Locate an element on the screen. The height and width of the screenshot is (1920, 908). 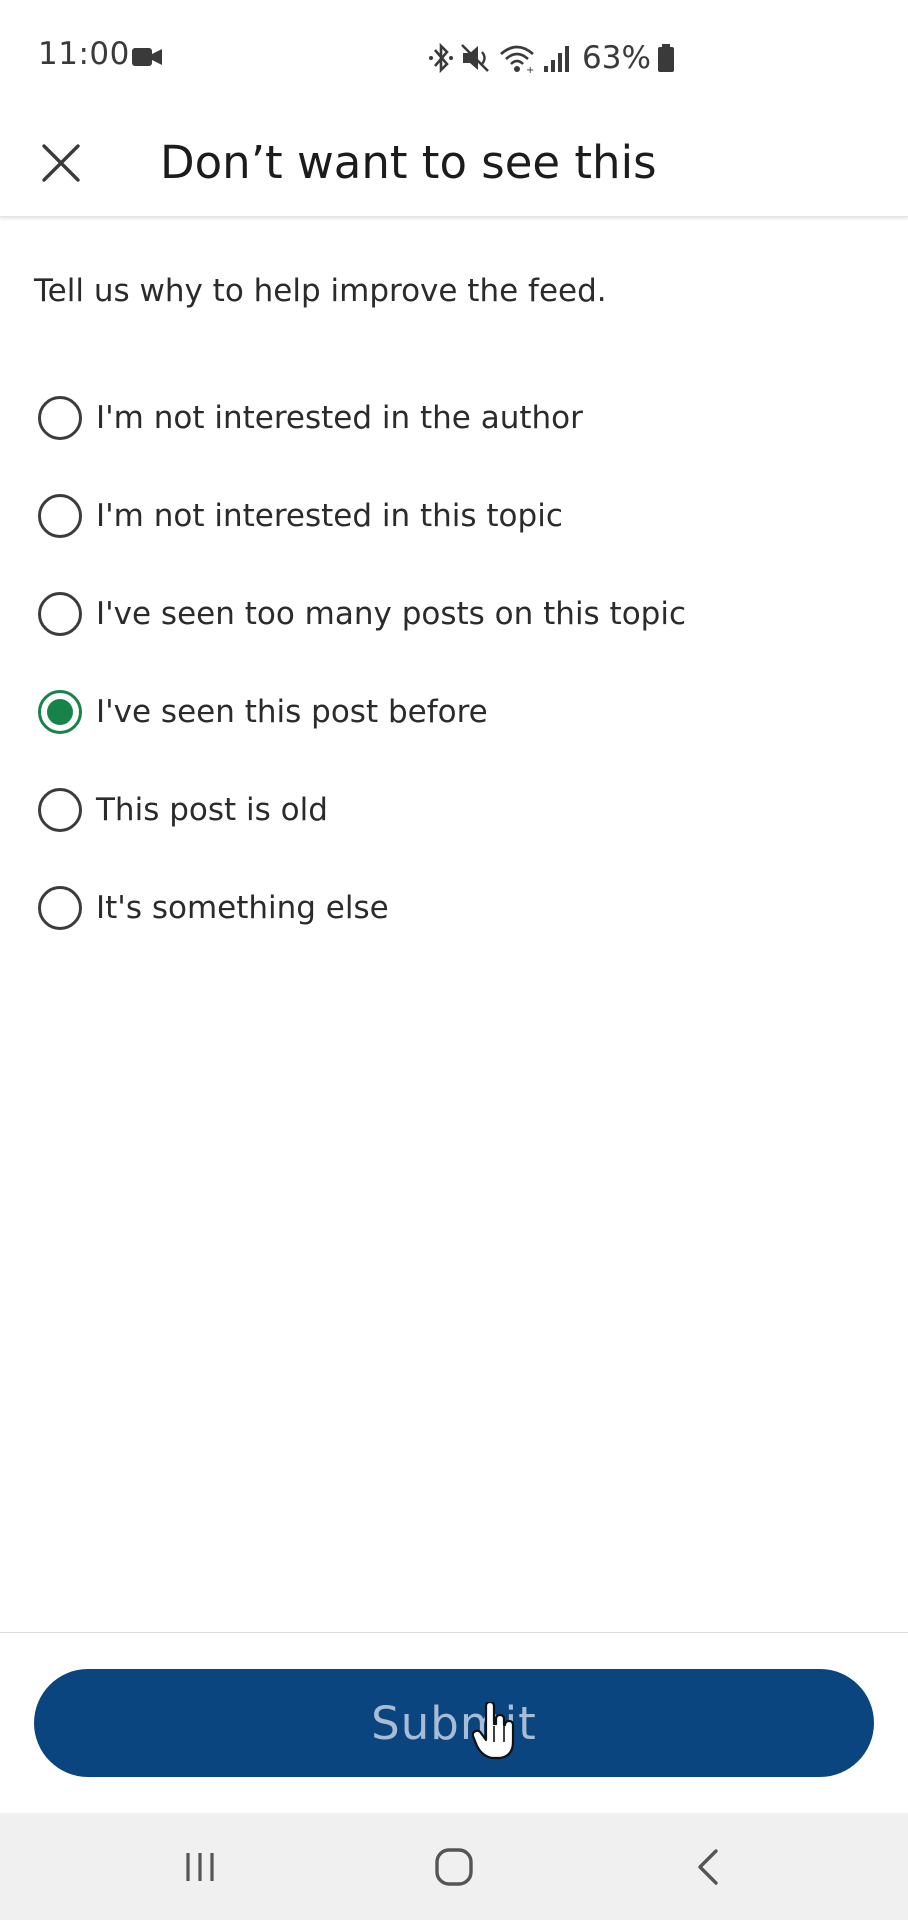
radio-button-selected is located at coordinates (60, 712).